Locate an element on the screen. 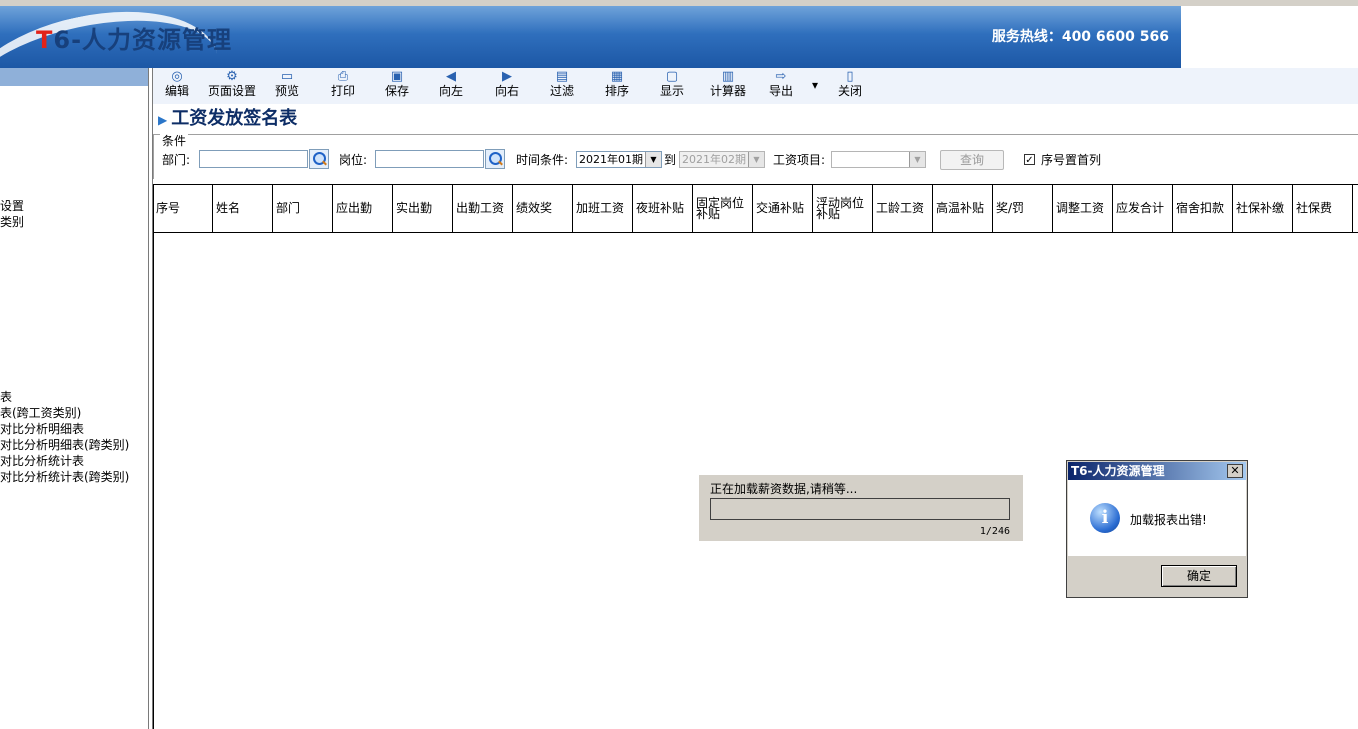 This screenshot has height=729, width=1358. page-setup-button: ⚙ 页面设置 is located at coordinates (232, 84).